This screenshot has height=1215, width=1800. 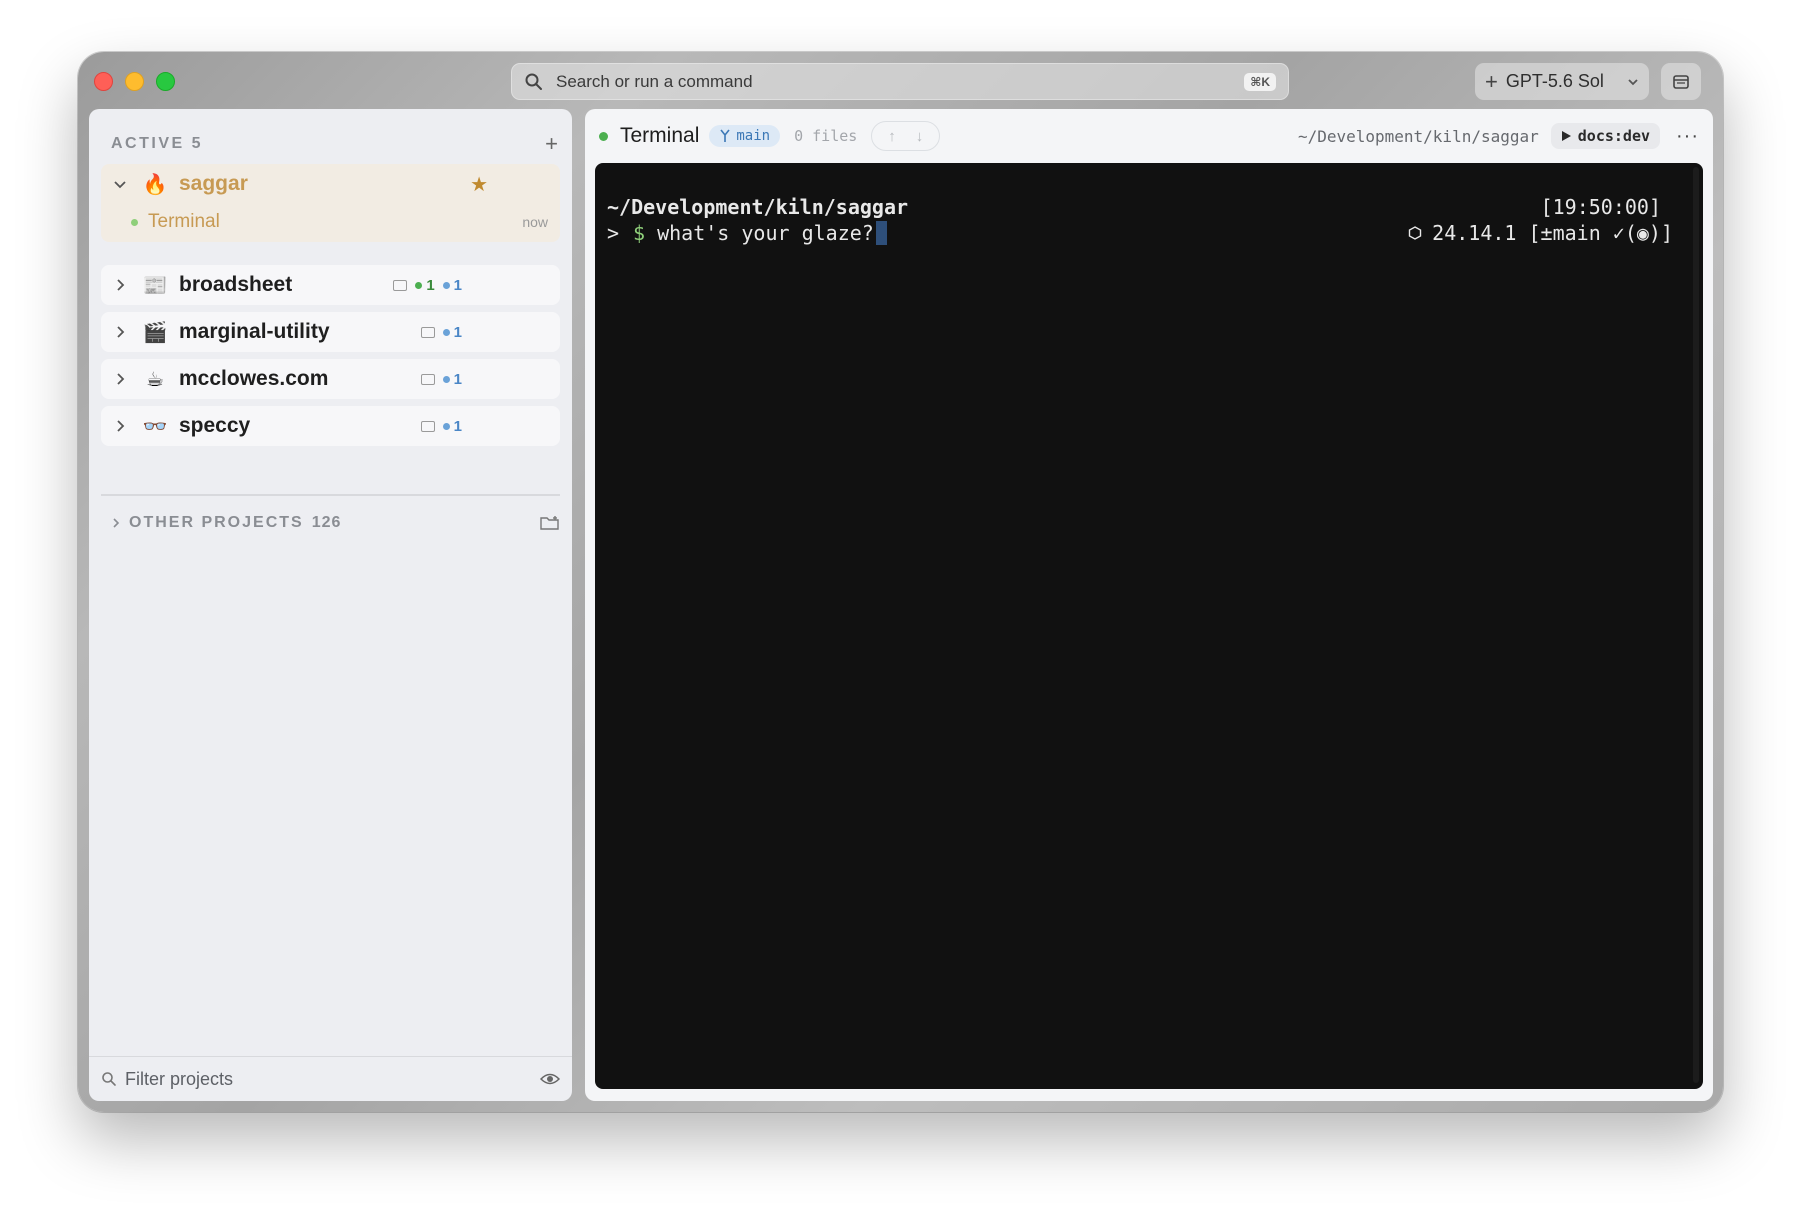 I want to click on project-row: ☕ mcclowes.com 1, so click(x=330, y=379).